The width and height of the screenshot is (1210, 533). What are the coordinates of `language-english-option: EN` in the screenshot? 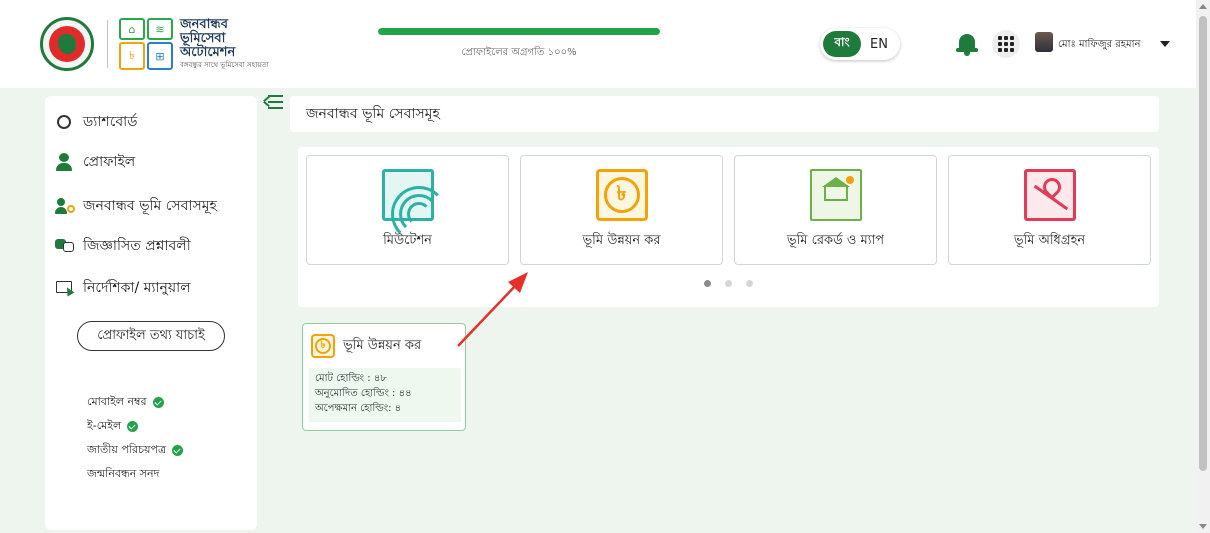 It's located at (879, 44).